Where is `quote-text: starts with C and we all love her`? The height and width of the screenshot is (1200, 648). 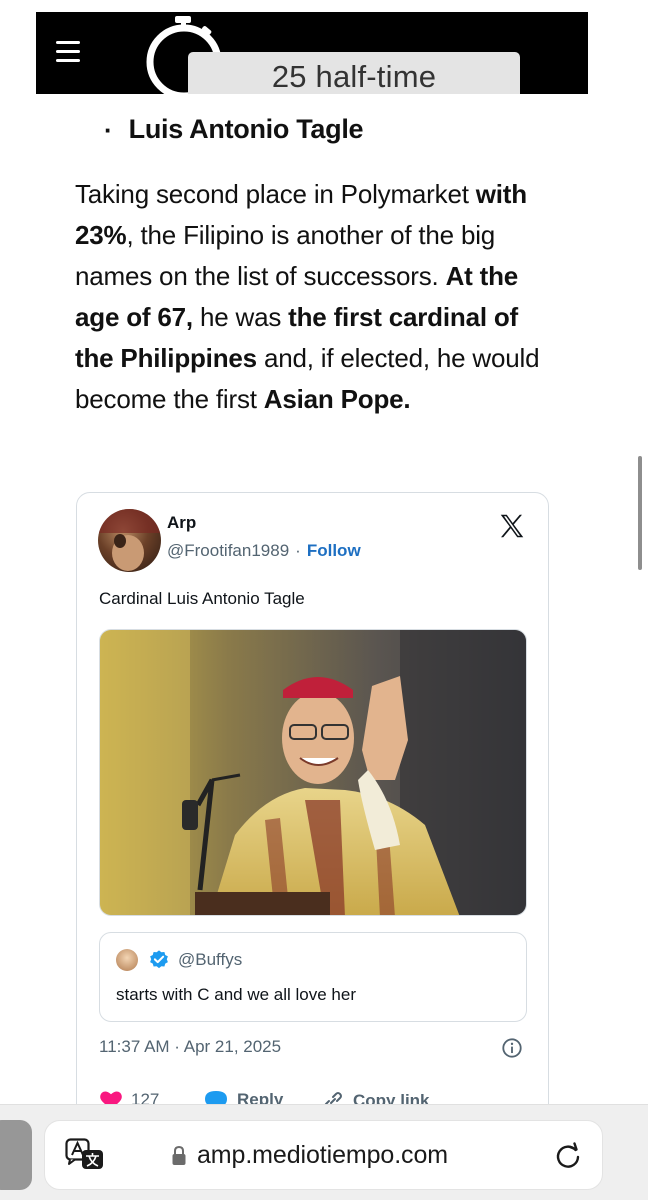 quote-text: starts with C and we all love her is located at coordinates (236, 994).